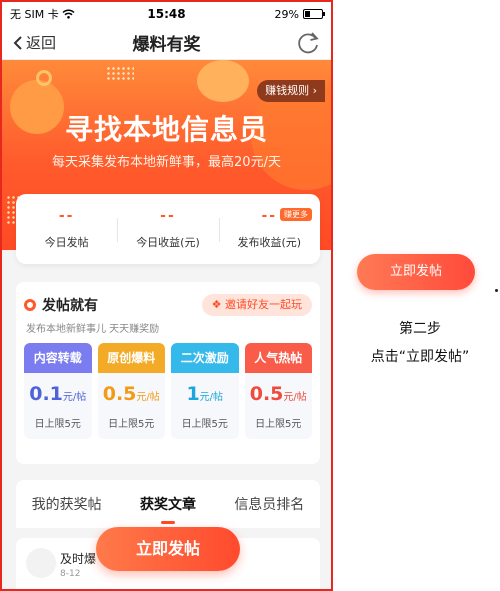 This screenshot has height=591, width=500. Describe the element at coordinates (168, 305) in the screenshot. I see `post-rewards-header: 发帖就有 ❖ 邀请好友一起玩` at that location.